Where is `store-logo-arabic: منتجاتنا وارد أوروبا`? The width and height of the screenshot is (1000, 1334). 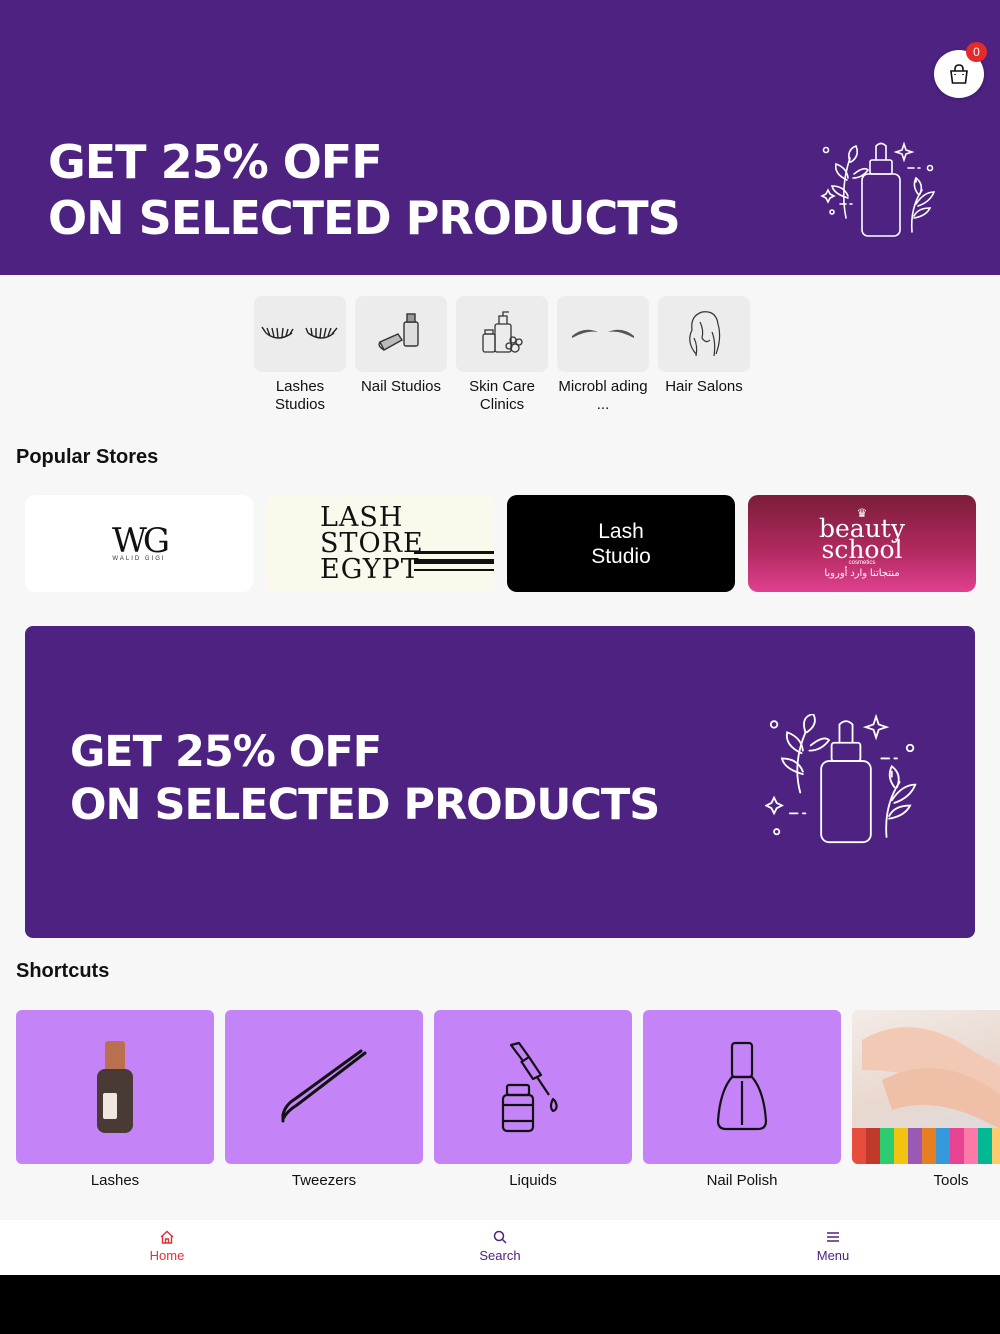 store-logo-arabic: منتجاتنا وارد أوروبا is located at coordinates (862, 573).